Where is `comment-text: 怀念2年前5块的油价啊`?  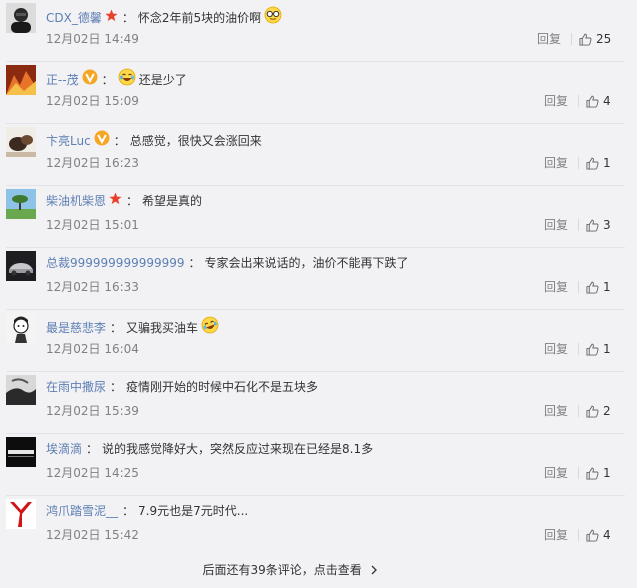 comment-text: 怀念2年前5块的油价啊 is located at coordinates (199, 17).